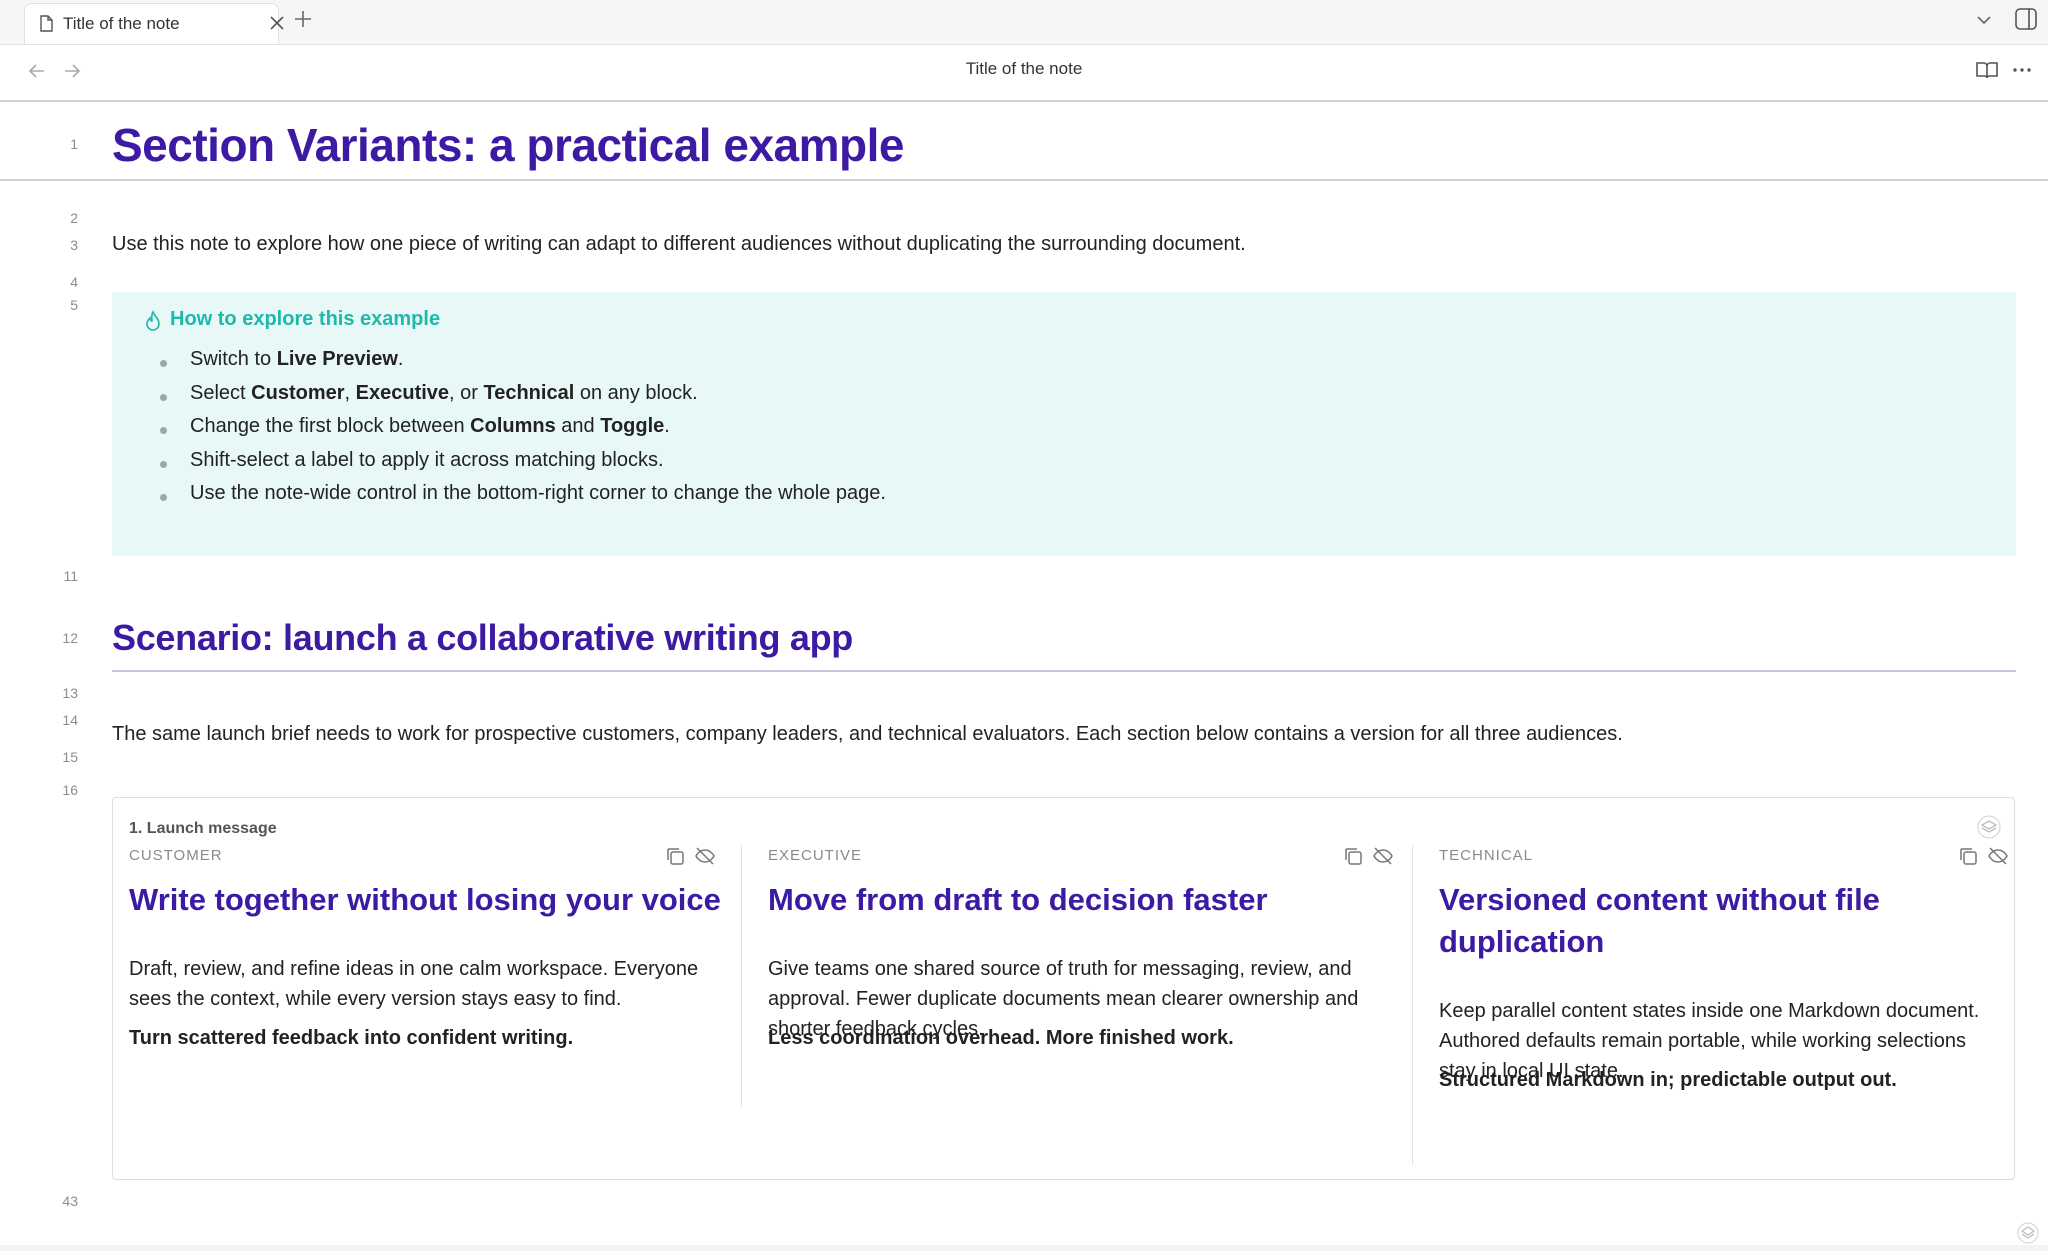 The height and width of the screenshot is (1251, 2048). Describe the element at coordinates (636, 392) in the screenshot. I see `text-run: on any block.` at that location.